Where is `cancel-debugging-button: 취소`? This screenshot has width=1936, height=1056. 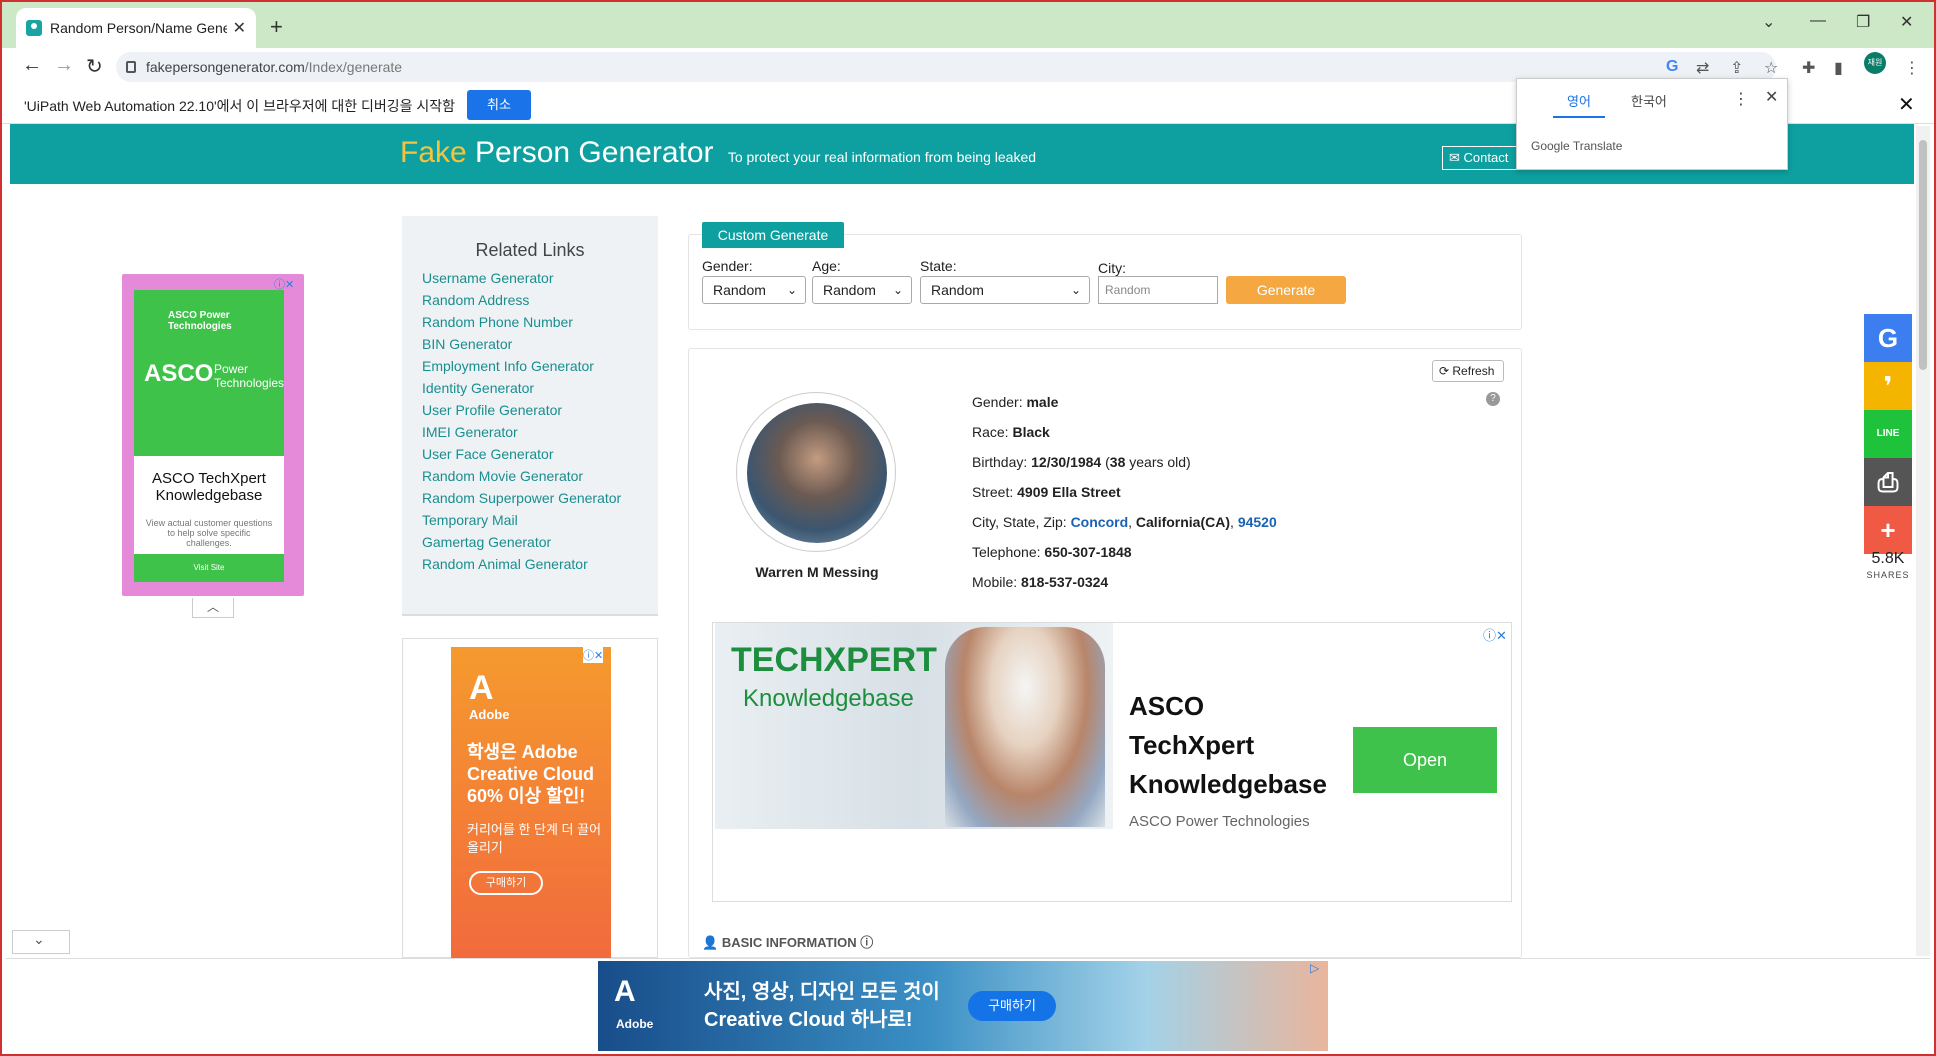
cancel-debugging-button: 취소 is located at coordinates (499, 105).